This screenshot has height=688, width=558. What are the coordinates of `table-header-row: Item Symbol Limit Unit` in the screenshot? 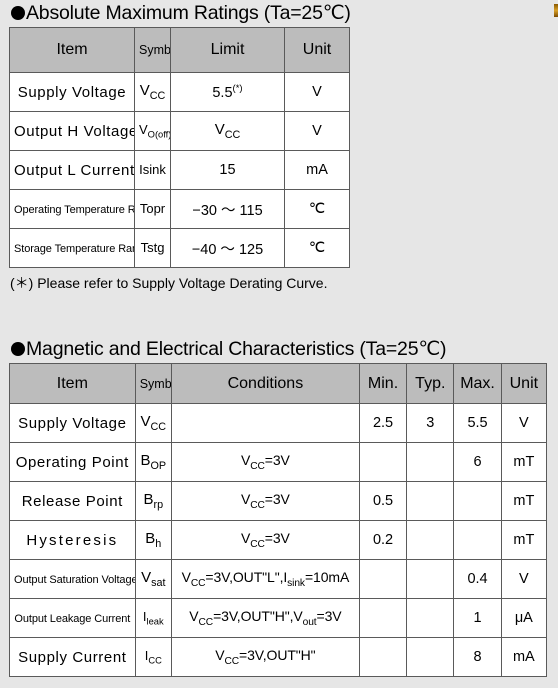 It's located at (179, 50).